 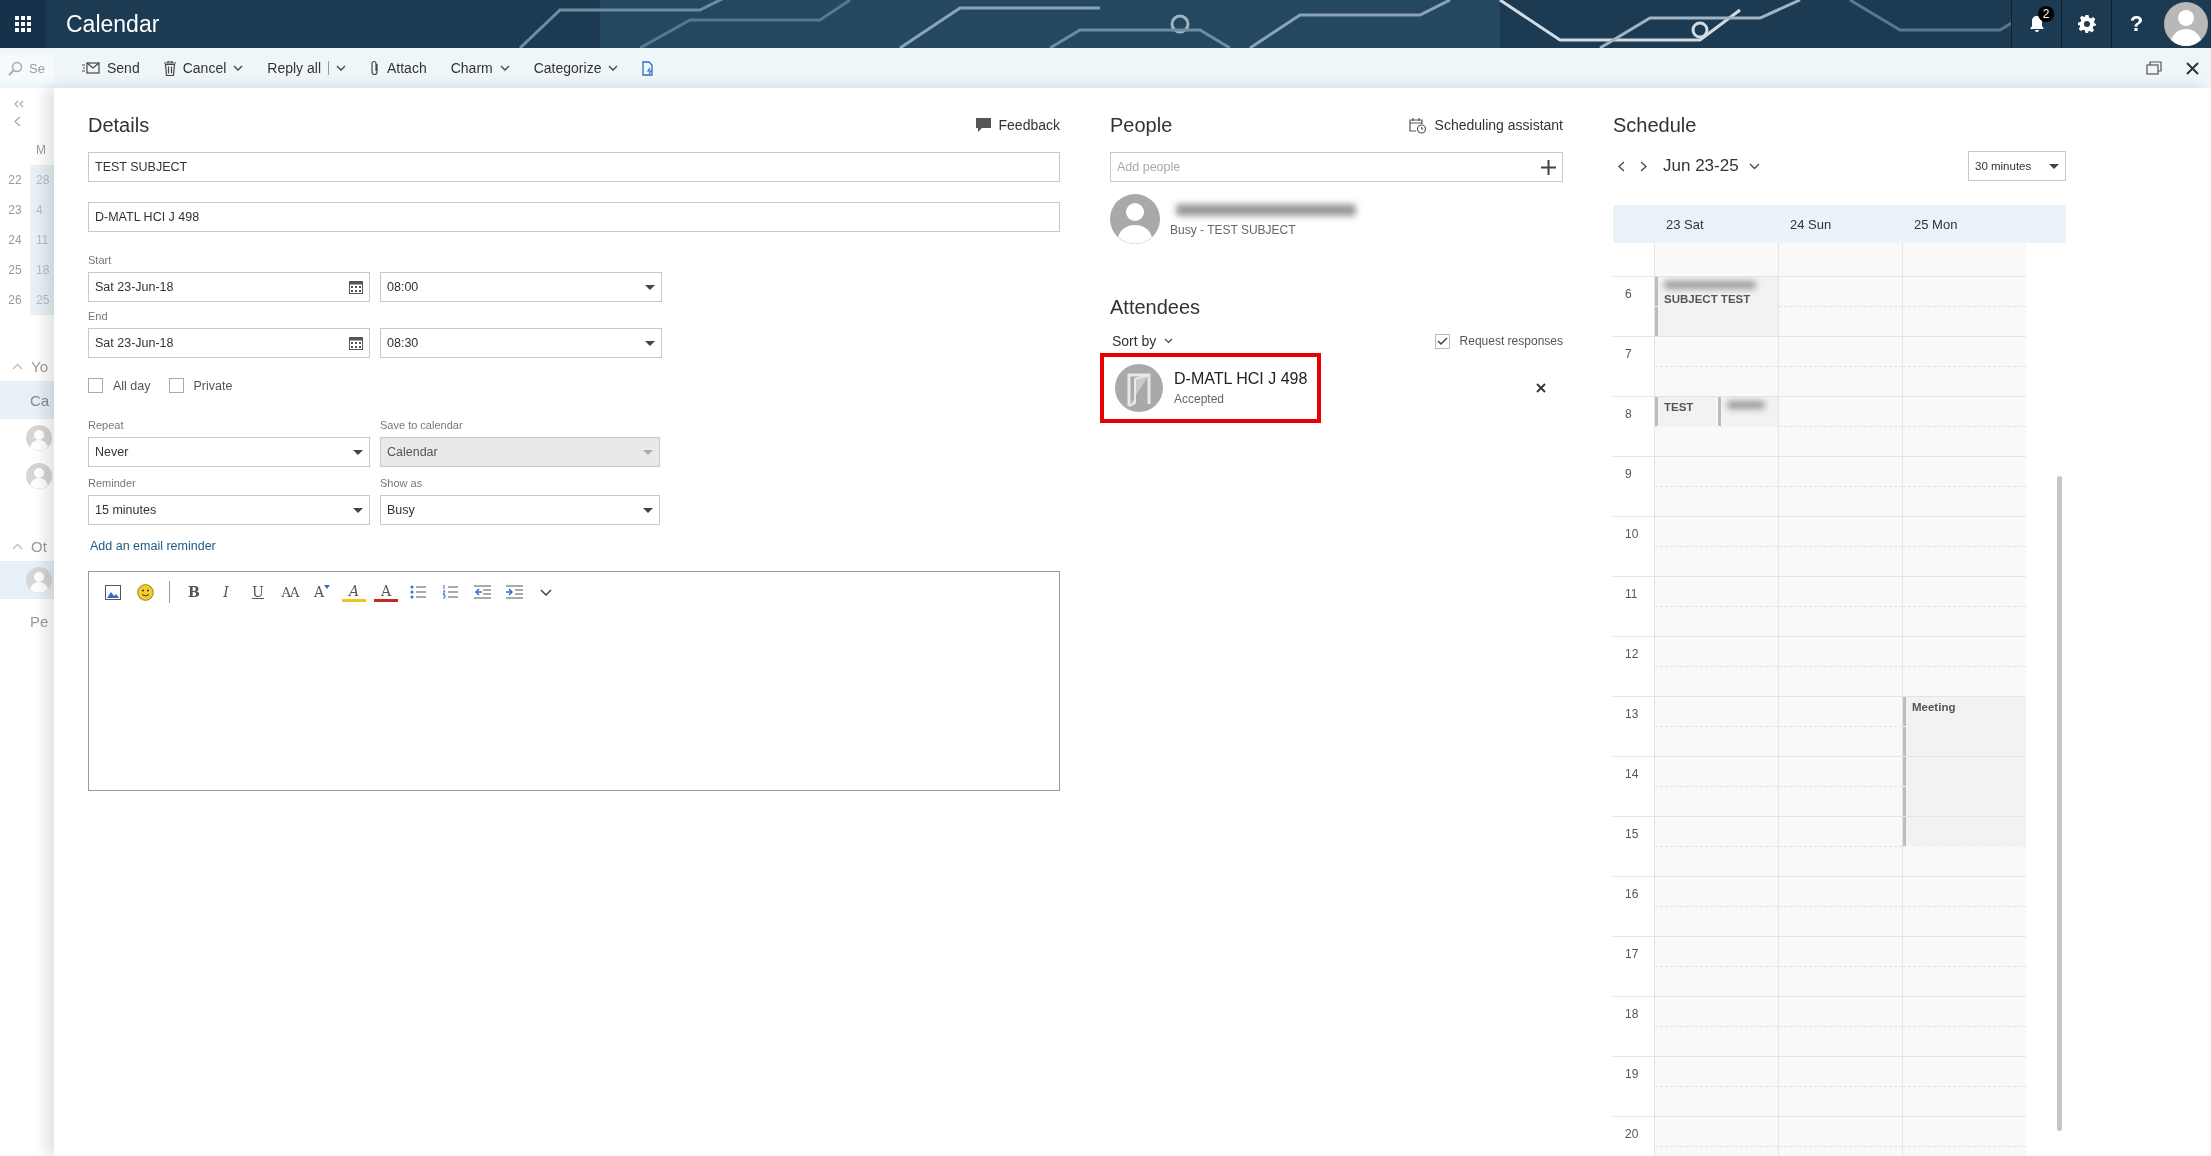 I want to click on add-people-field: Add people, so click(x=1336, y=167).